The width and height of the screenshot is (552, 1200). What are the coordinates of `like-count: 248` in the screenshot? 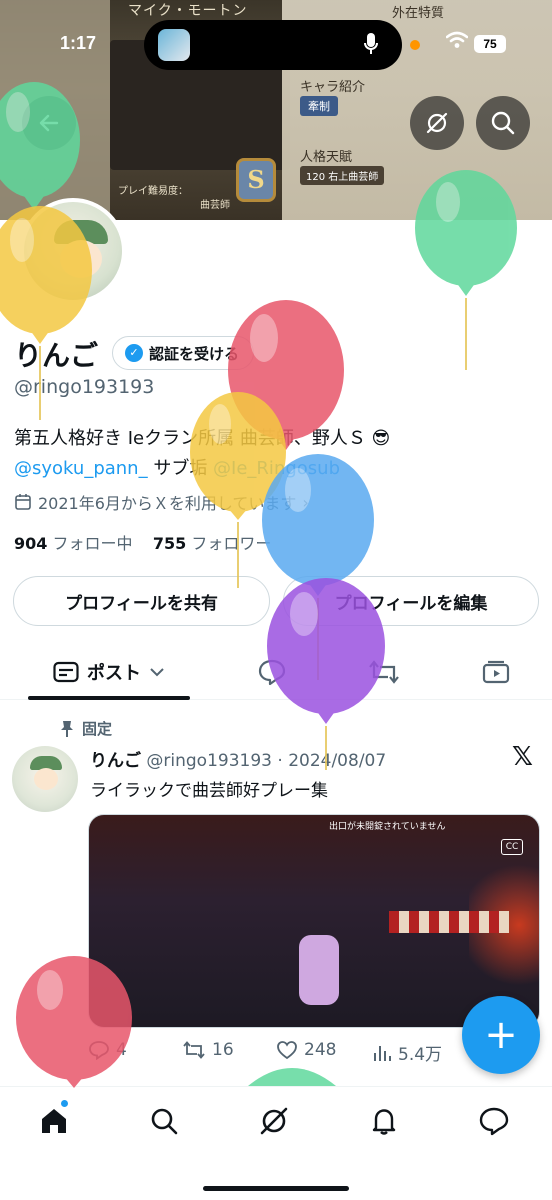 It's located at (320, 1050).